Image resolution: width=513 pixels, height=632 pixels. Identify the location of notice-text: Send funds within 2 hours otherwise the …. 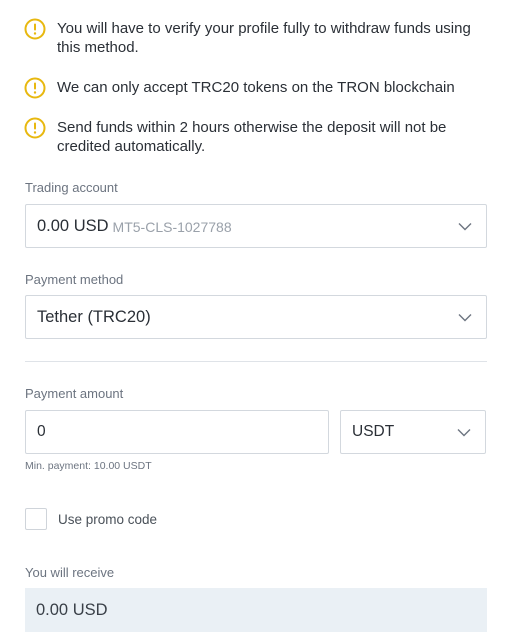
(252, 137).